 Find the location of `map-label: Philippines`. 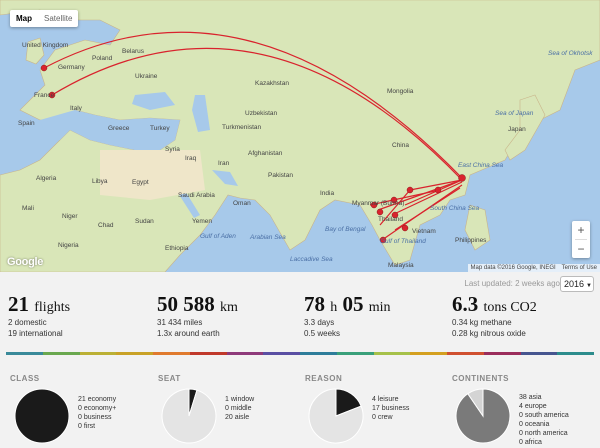

map-label: Philippines is located at coordinates (471, 240).